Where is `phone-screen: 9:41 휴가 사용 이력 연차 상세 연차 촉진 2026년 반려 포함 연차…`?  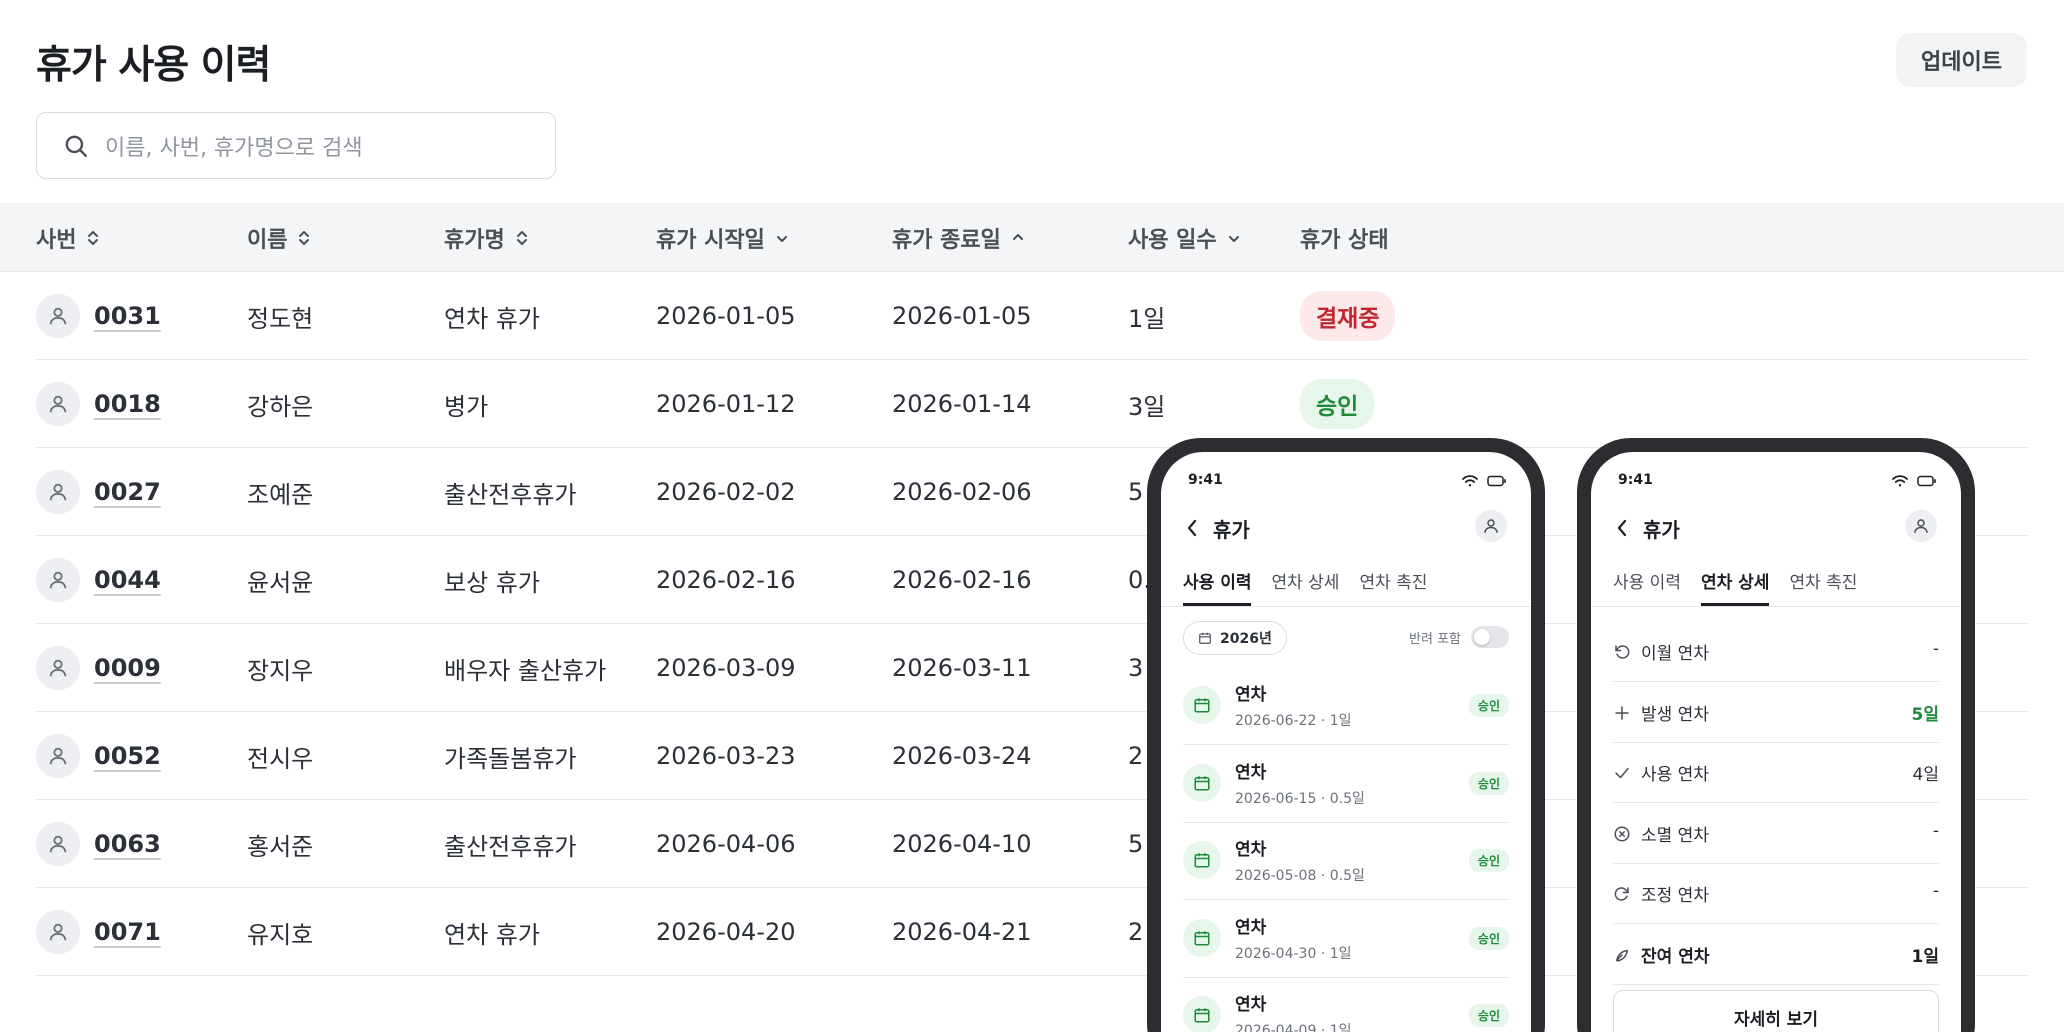 phone-screen: 9:41 휴가 사용 이력 연차 상세 연차 촉진 2026년 반려 포함 연차… is located at coordinates (1346, 742).